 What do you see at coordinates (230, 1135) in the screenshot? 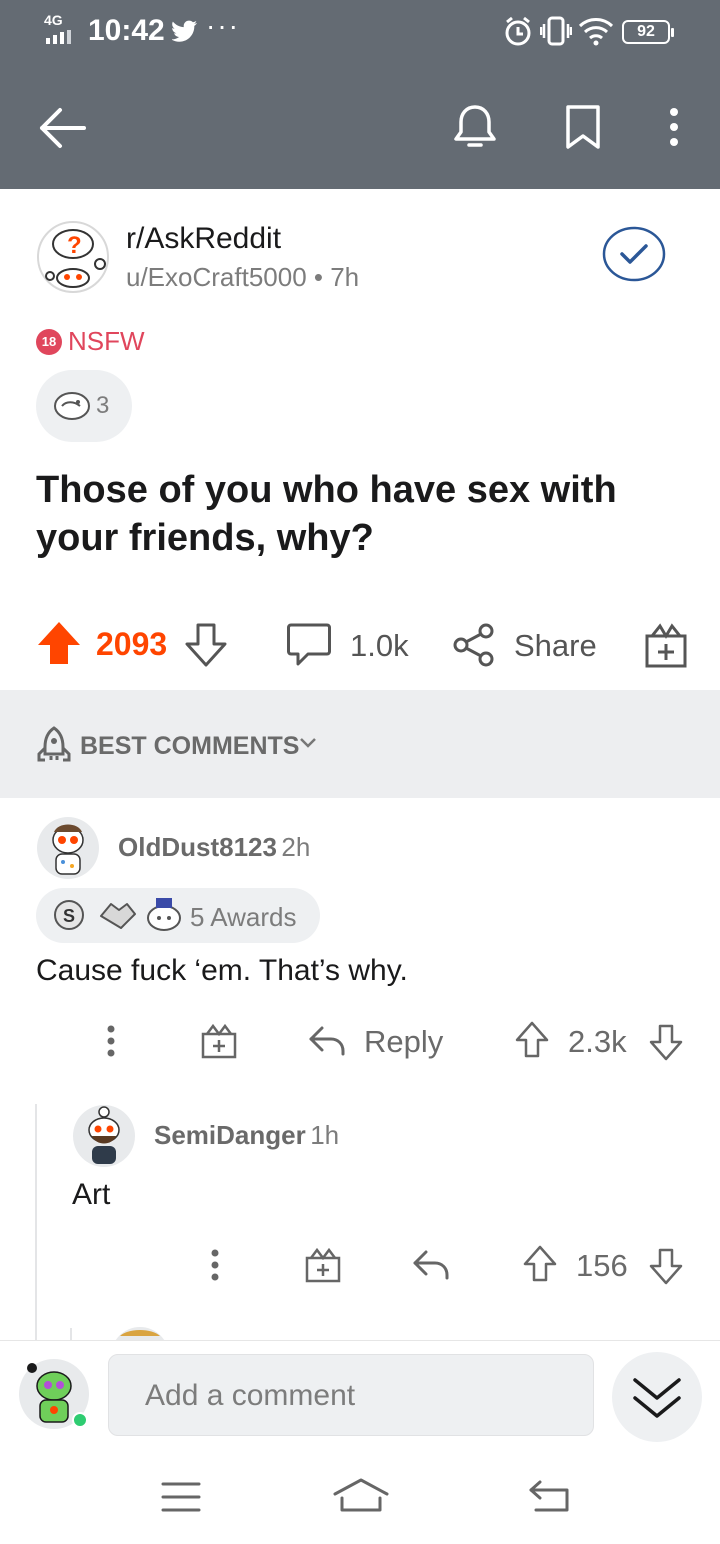
I see `comment-author: SemiDanger` at bounding box center [230, 1135].